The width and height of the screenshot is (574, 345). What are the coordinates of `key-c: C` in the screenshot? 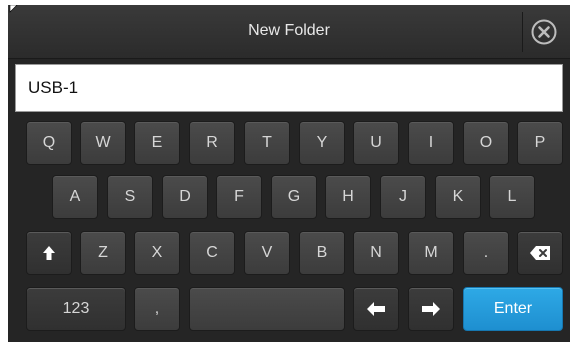 It's located at (212, 253).